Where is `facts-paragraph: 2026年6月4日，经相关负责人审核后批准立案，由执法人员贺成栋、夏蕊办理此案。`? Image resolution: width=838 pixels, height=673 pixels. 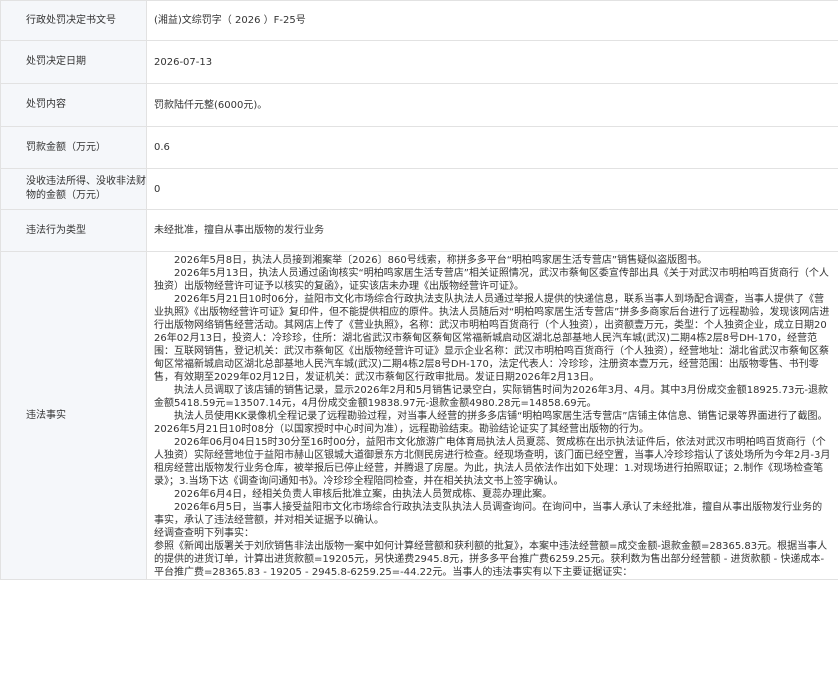 facts-paragraph: 2026年6月4日，经相关负责人审核后批准立案，由执法人员贺成栋、夏蕊办理此案。 is located at coordinates (363, 494).